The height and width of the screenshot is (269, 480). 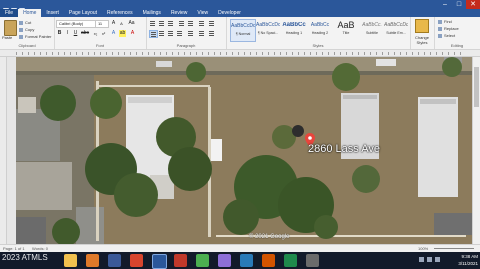 I want to click on decrease-indent-icon, so click(x=181, y=23).